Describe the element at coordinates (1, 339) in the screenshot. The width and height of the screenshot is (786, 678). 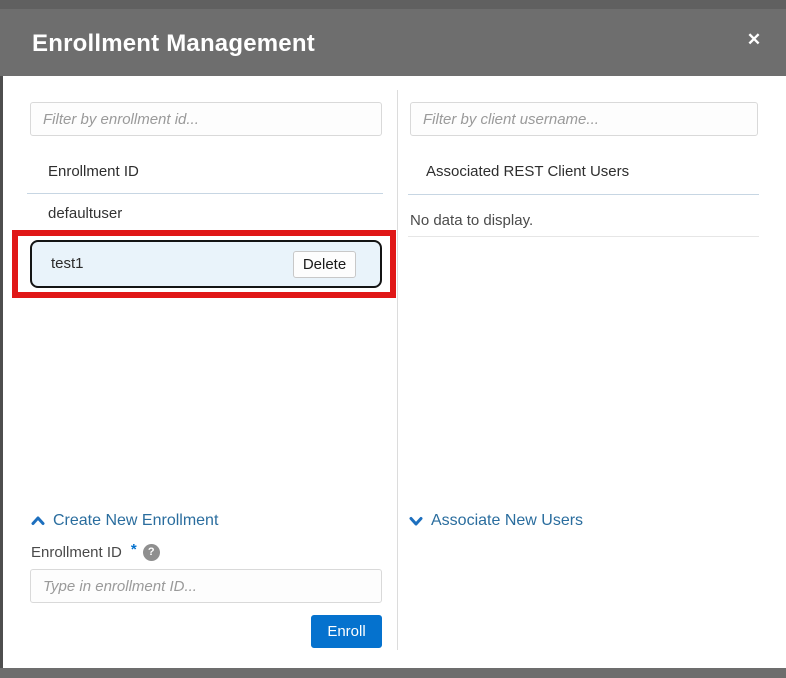
I see `window-left-edge` at that location.